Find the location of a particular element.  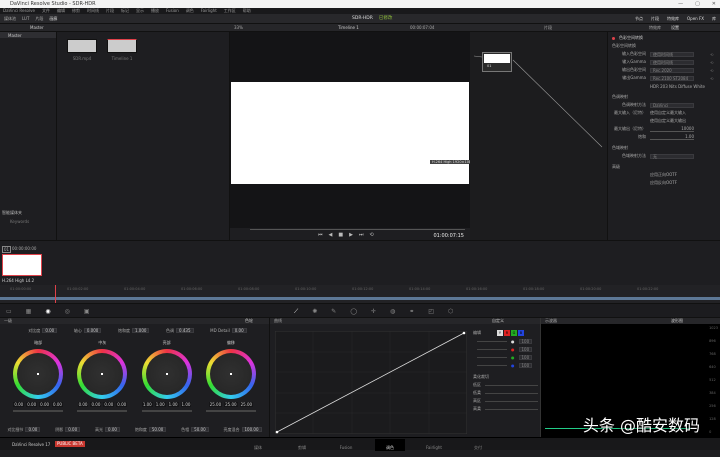

page-tab: 剪辑 is located at coordinates (302, 445).